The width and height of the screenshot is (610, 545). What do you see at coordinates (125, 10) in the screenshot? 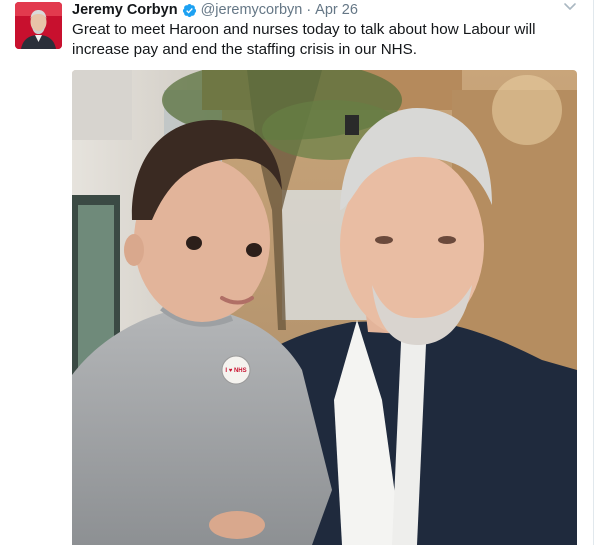
I see `author-name: Jeremy Corbyn` at bounding box center [125, 10].